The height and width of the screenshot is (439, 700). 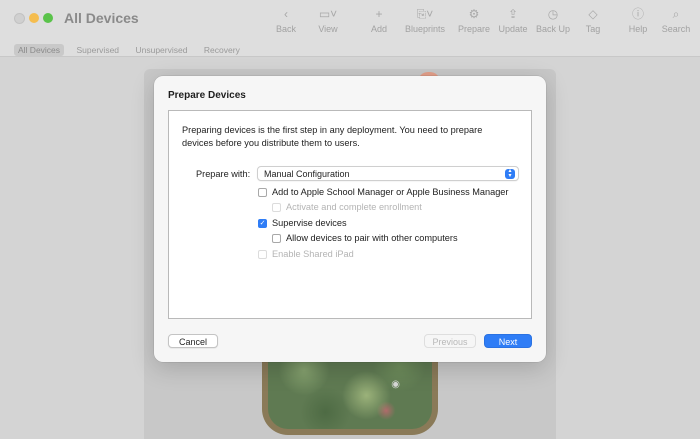 What do you see at coordinates (262, 192) in the screenshot?
I see `add-to-manager-checkbox` at bounding box center [262, 192].